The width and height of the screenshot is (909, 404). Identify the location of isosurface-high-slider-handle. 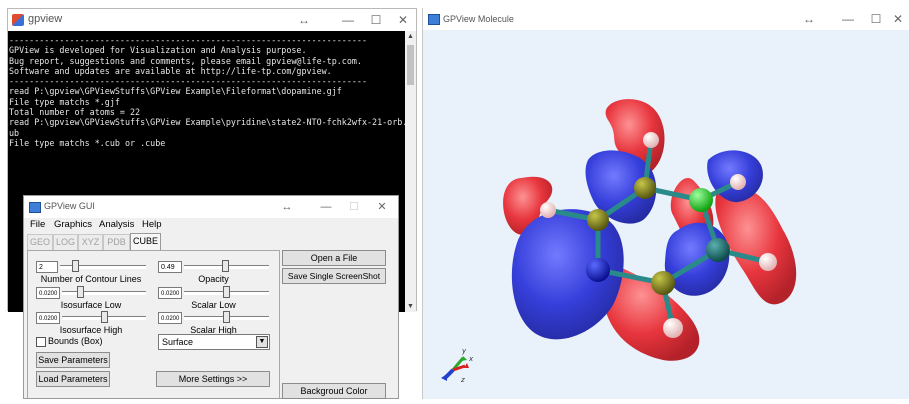
(104, 317).